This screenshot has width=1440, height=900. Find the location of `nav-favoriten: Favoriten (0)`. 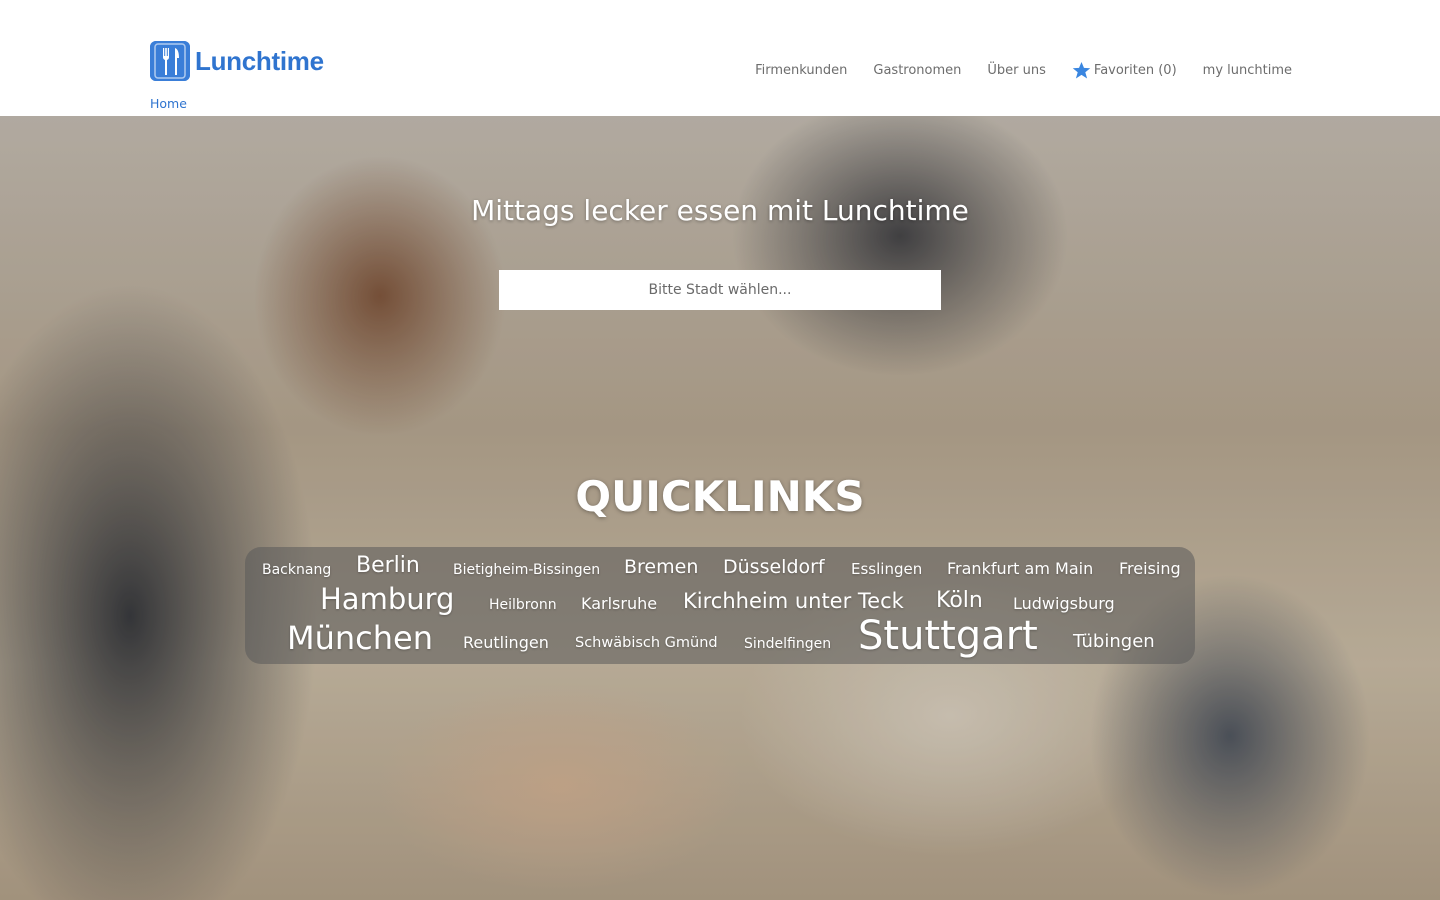

nav-favoriten: Favoriten (0) is located at coordinates (1124, 70).